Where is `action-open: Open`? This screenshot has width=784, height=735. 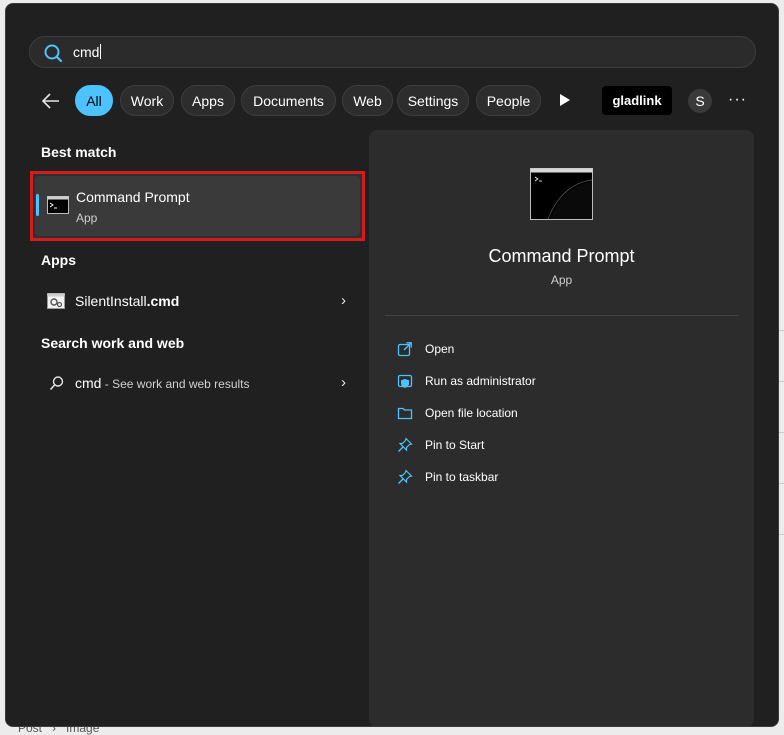 action-open: Open is located at coordinates (547, 350).